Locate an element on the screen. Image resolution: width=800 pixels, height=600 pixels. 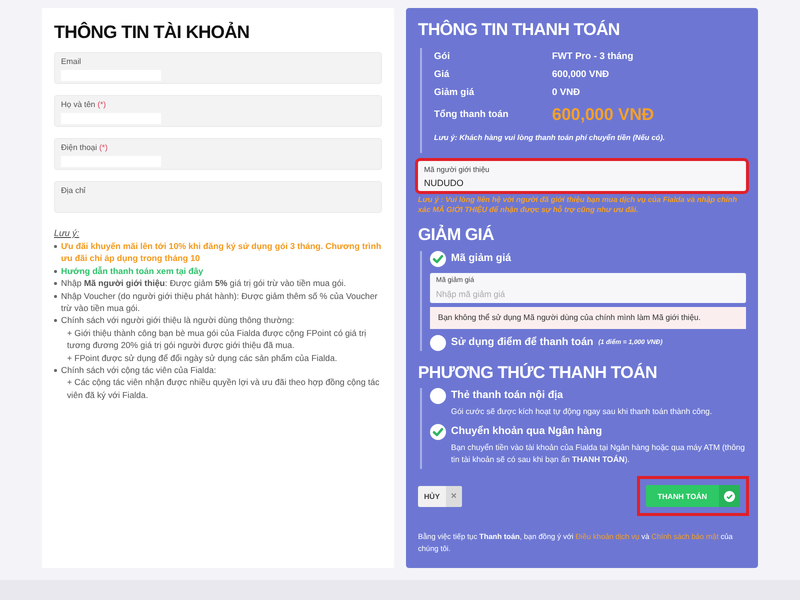
section-title: THÔNG TIN TÀI KHOẢN is located at coordinates (152, 32).